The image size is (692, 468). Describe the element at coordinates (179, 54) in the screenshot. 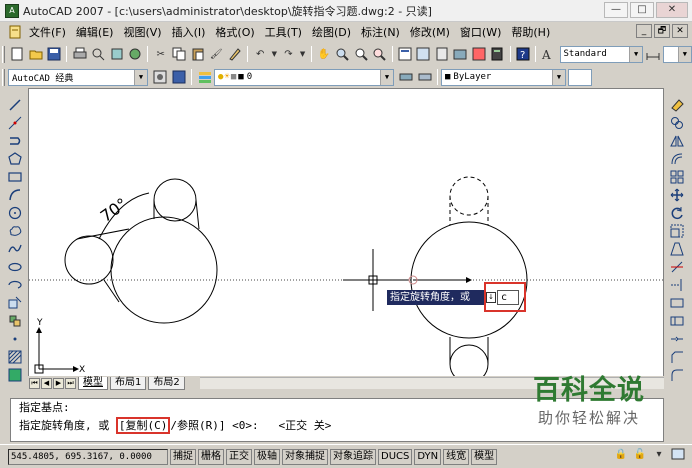

I see `copy-icon` at that location.